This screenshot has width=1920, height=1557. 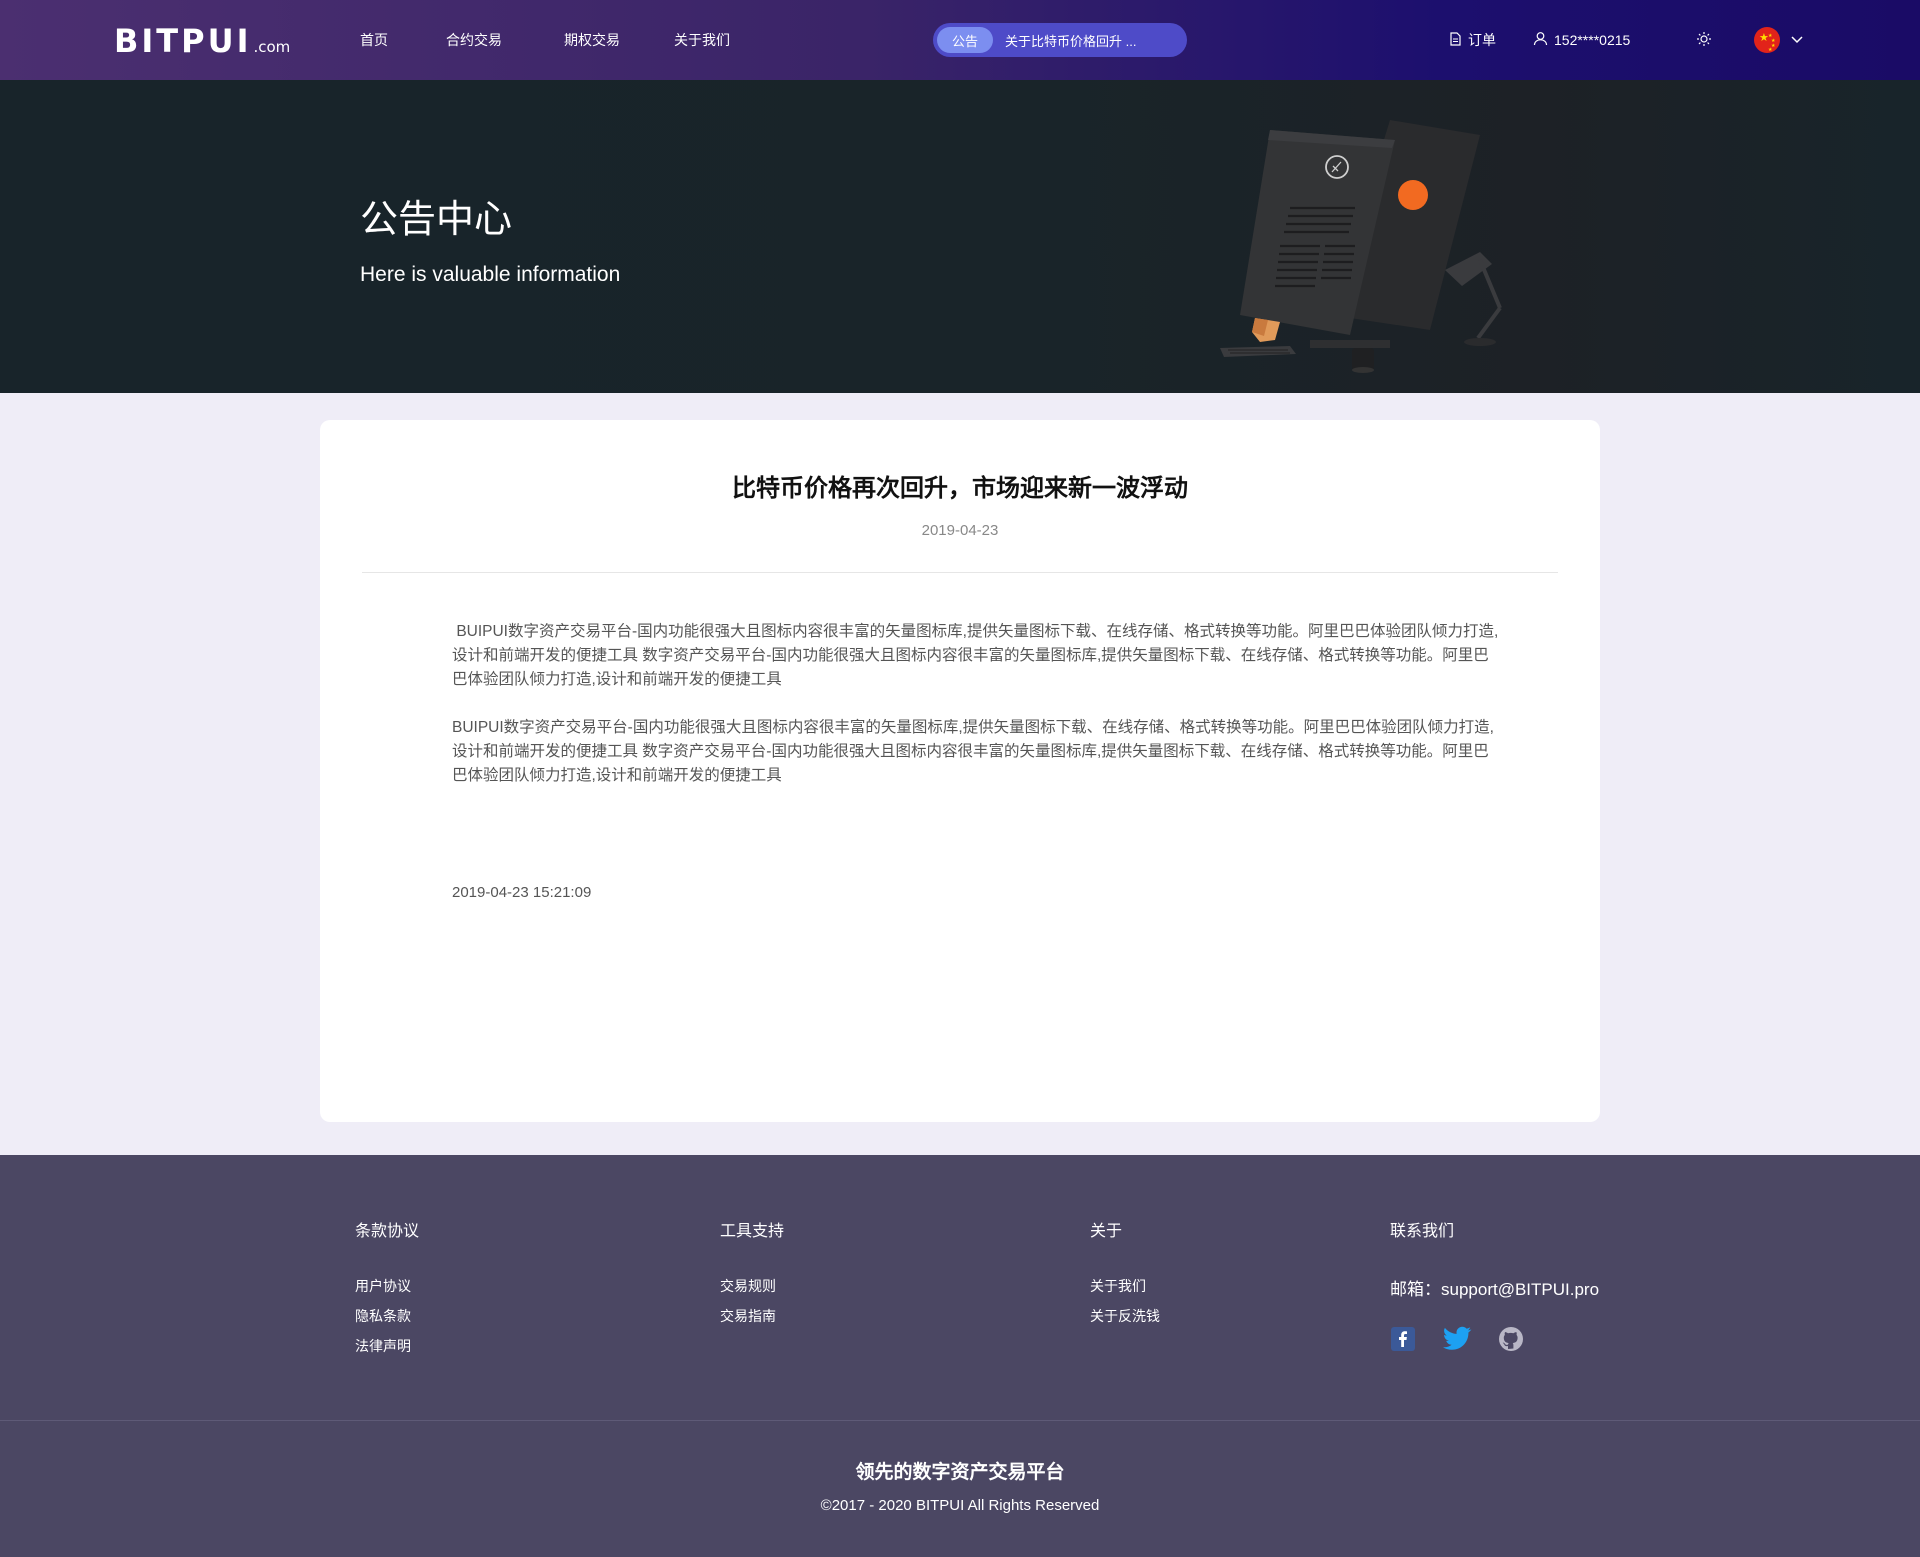 I want to click on nav-home: 首页, so click(x=374, y=40).